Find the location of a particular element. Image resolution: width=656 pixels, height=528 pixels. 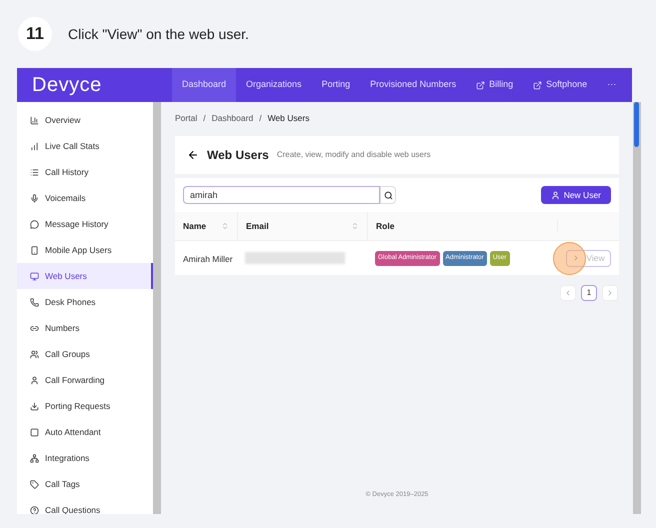

chevron-right-icon is located at coordinates (610, 293).